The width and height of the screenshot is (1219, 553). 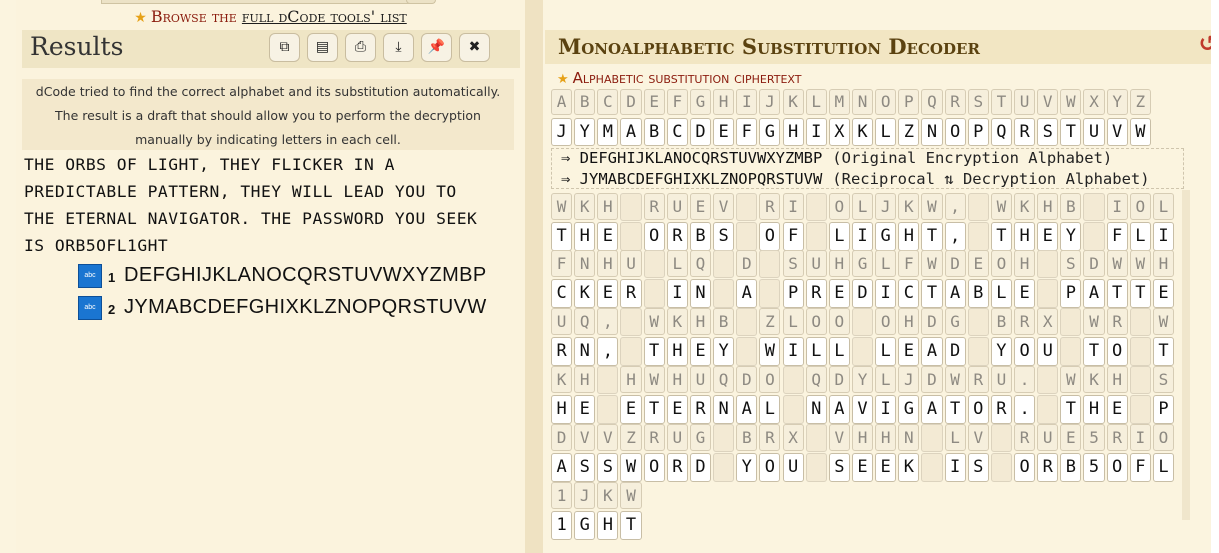 I want to click on abc-icon: abc, so click(x=90, y=276).